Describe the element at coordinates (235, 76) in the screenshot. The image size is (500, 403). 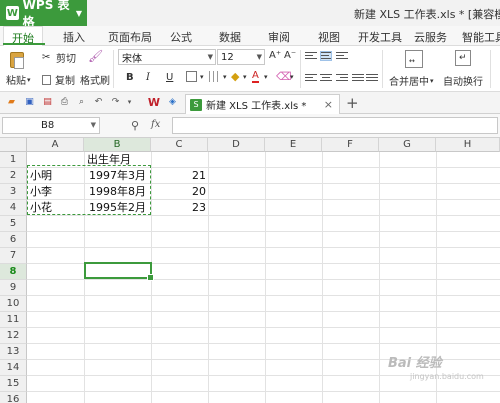
I see `fill-color-icon: ◆` at that location.